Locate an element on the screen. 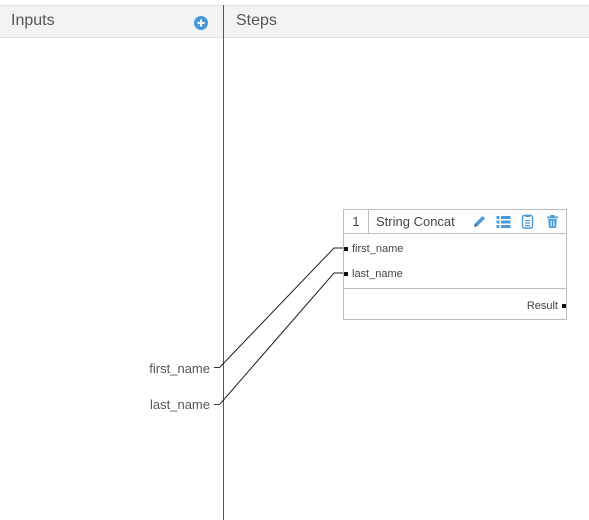 The image size is (589, 520). connector-last-name is located at coordinates (281, 338).